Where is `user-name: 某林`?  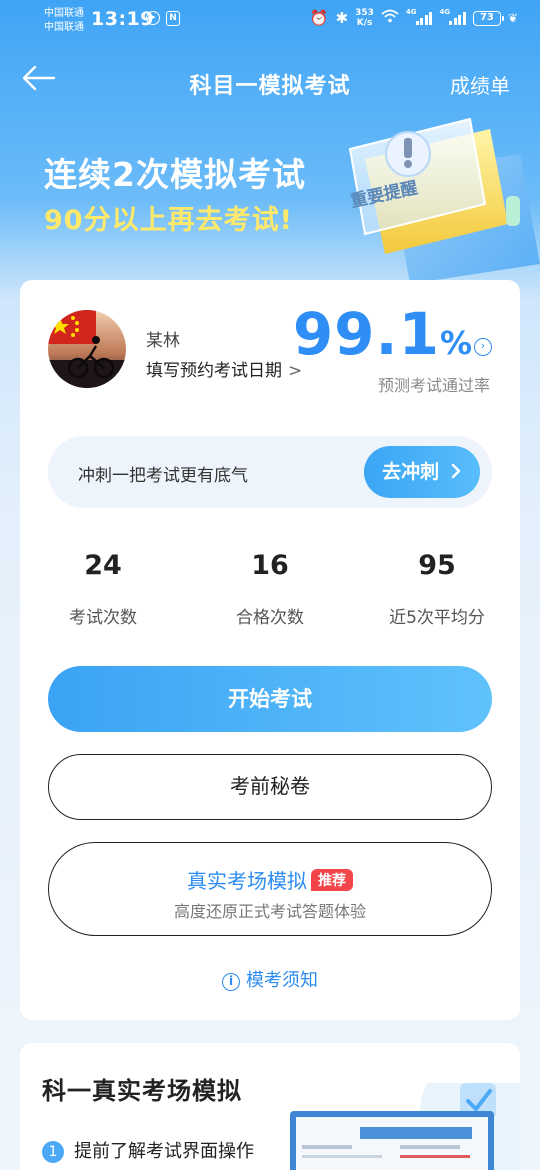
user-name: 某林 is located at coordinates (163, 341).